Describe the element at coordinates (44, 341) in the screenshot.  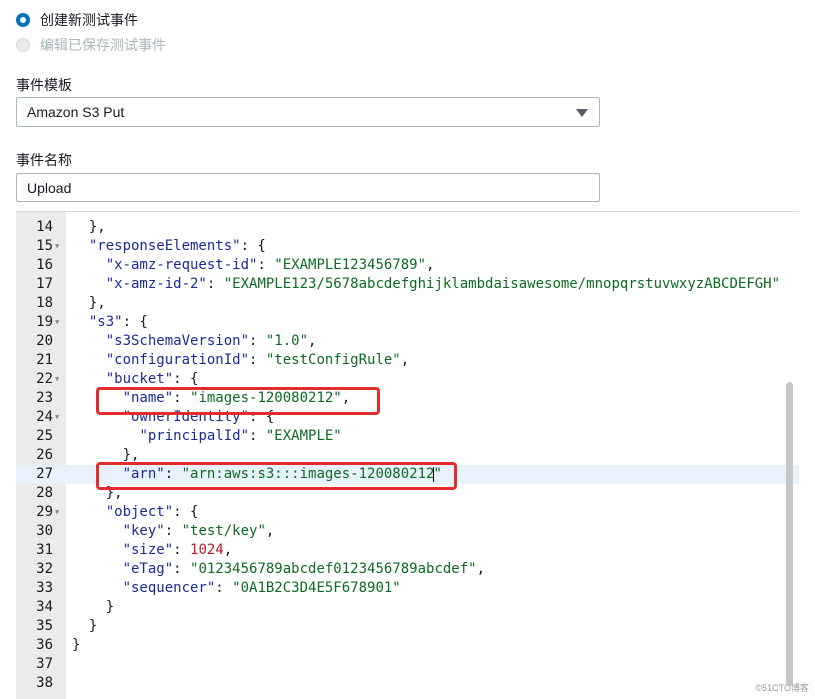
I see `line-number: 20` at that location.